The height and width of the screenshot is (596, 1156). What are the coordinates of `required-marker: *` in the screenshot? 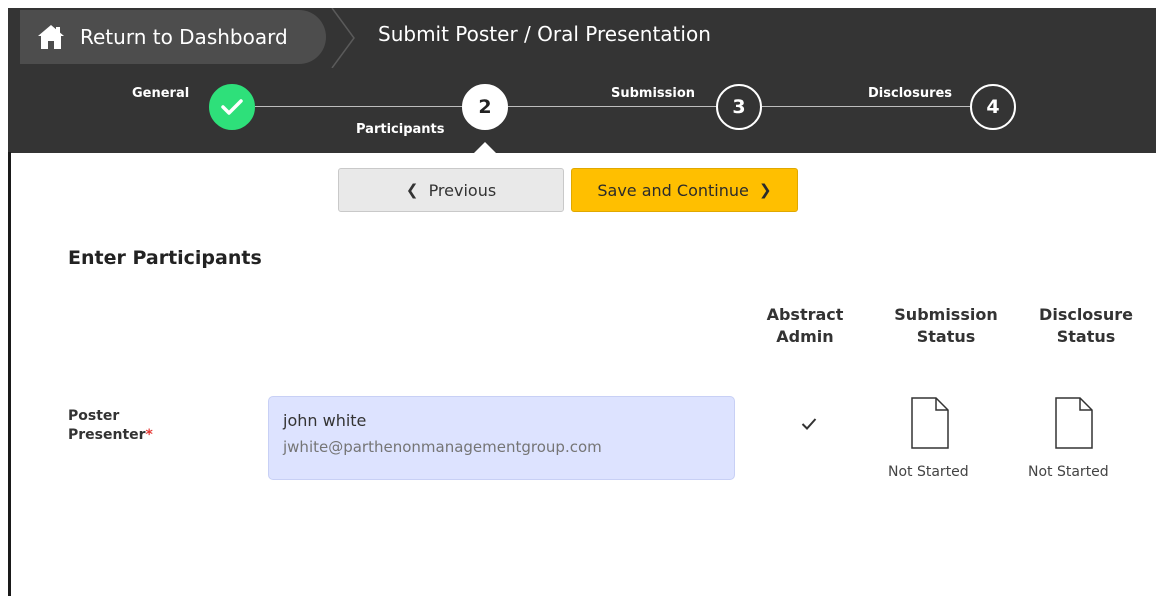 It's located at (149, 435).